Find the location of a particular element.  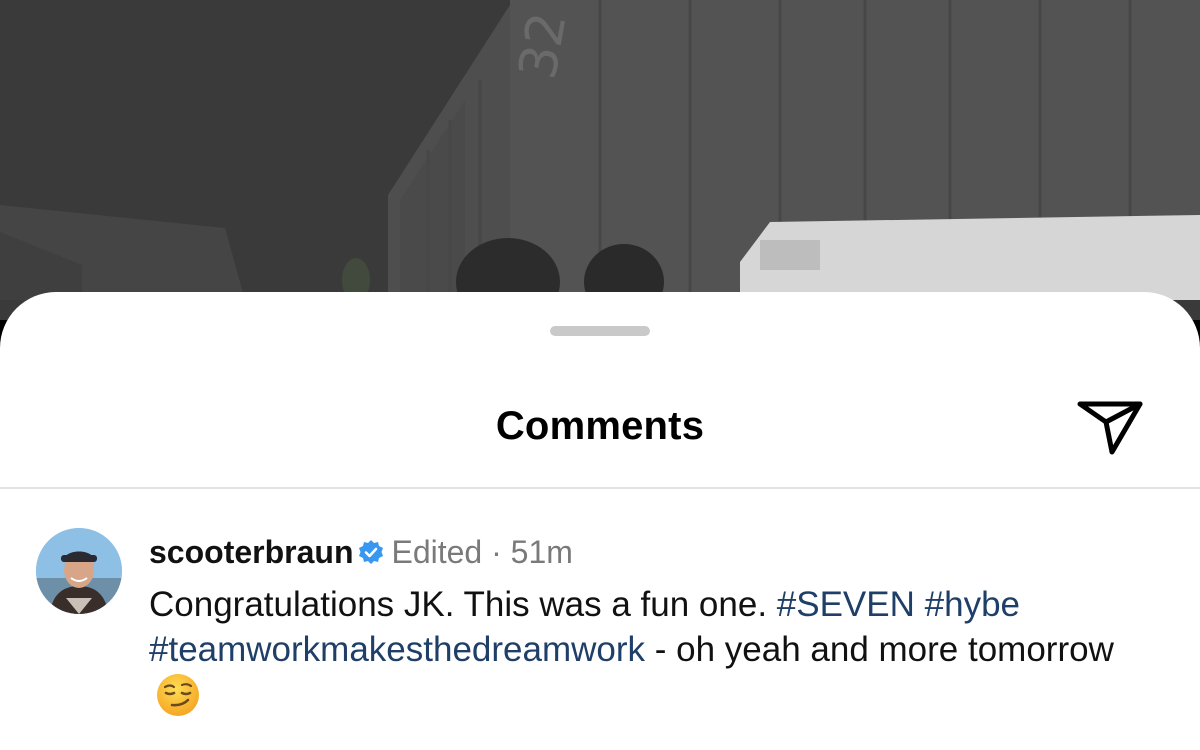

hashtag-link: #teamworkmakesthedreamwork is located at coordinates (397, 649).